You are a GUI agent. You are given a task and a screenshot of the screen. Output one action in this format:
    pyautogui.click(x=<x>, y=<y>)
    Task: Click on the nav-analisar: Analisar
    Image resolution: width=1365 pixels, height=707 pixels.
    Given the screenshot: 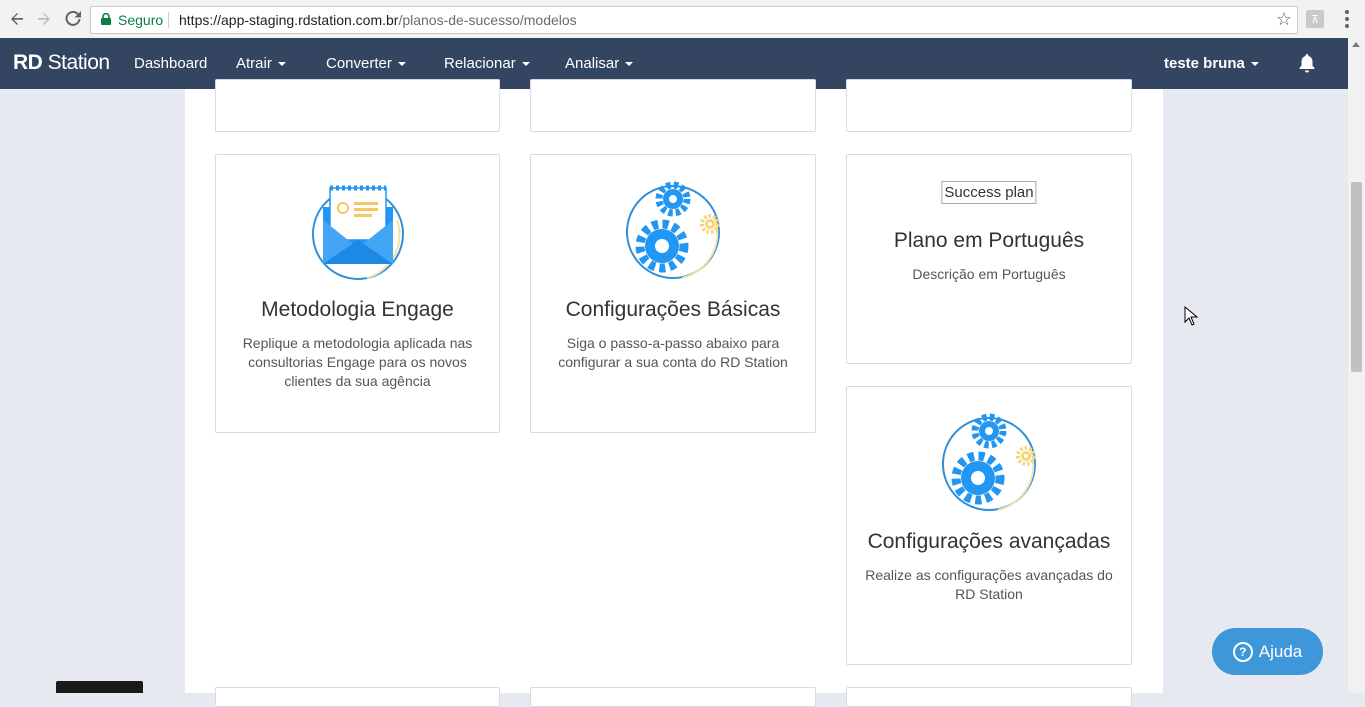 What is the action you would take?
    pyautogui.click(x=599, y=63)
    